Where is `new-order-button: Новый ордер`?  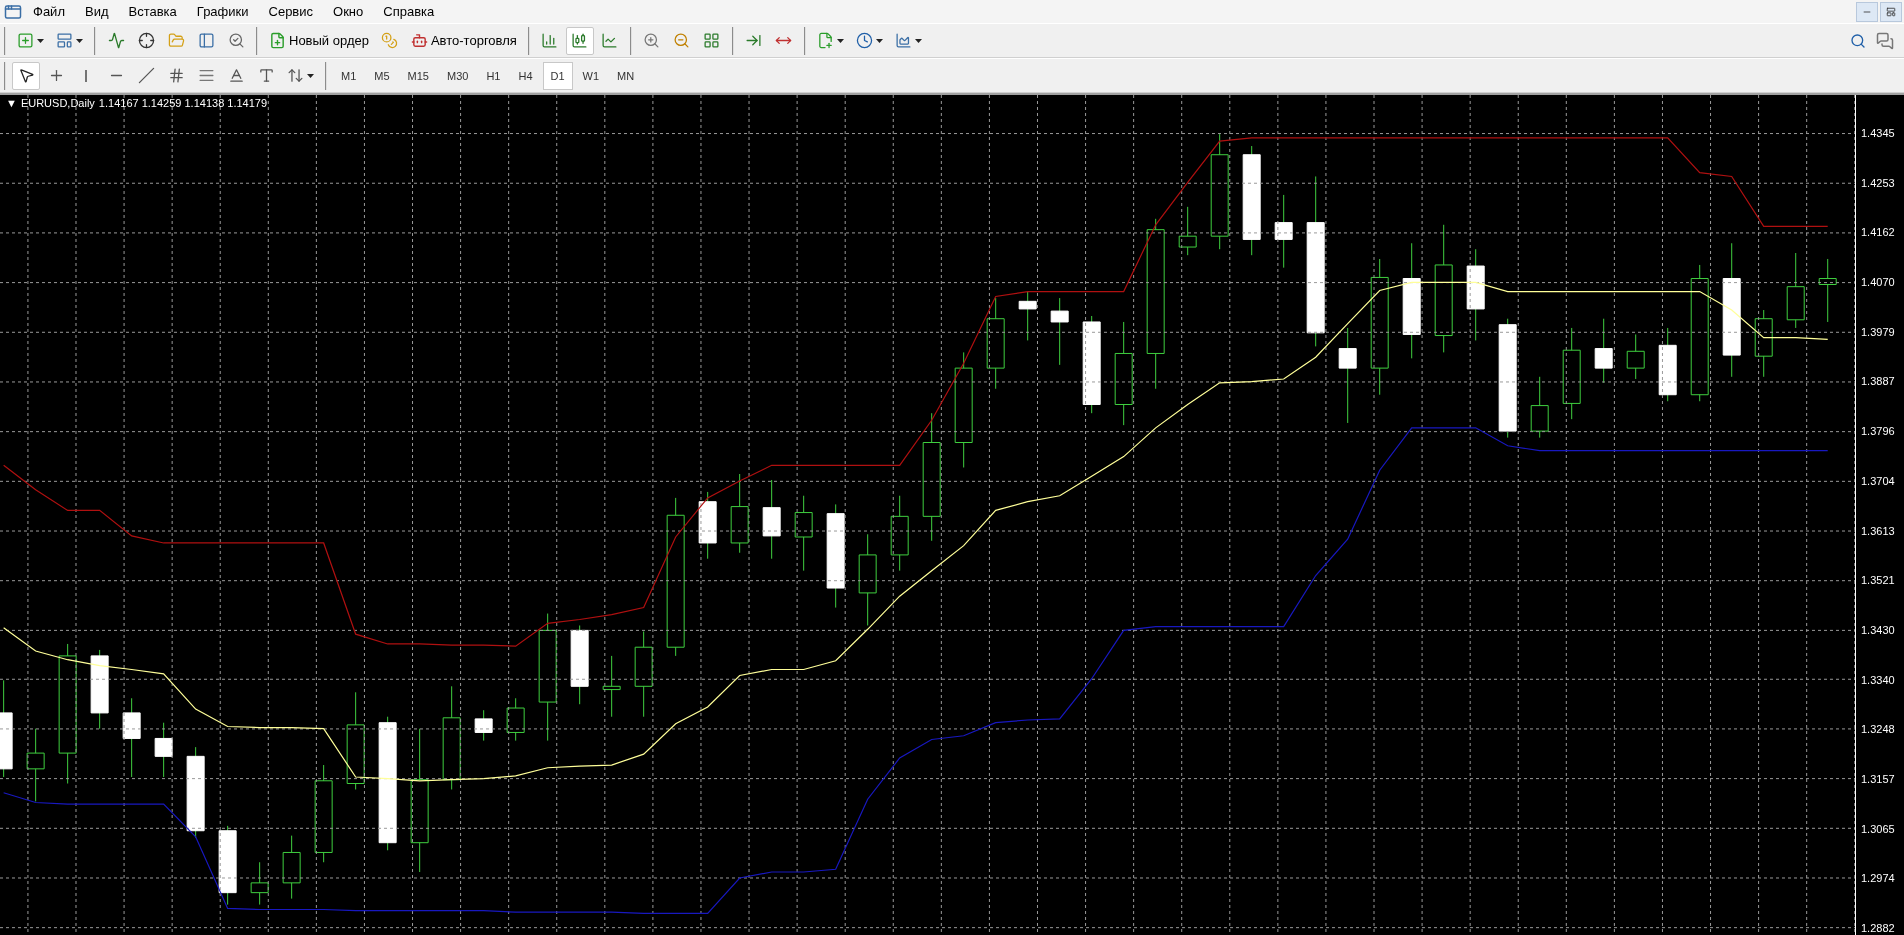 new-order-button: Новый ордер is located at coordinates (319, 40).